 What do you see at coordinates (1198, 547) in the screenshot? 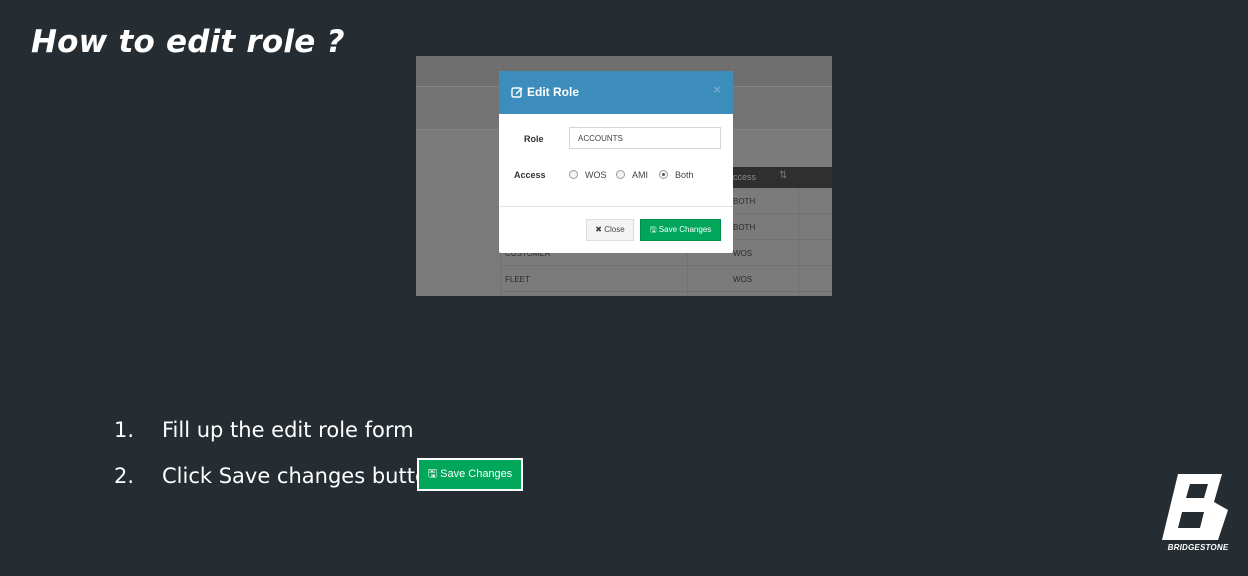
I see `logo-text: BRIDGESTONE` at bounding box center [1198, 547].